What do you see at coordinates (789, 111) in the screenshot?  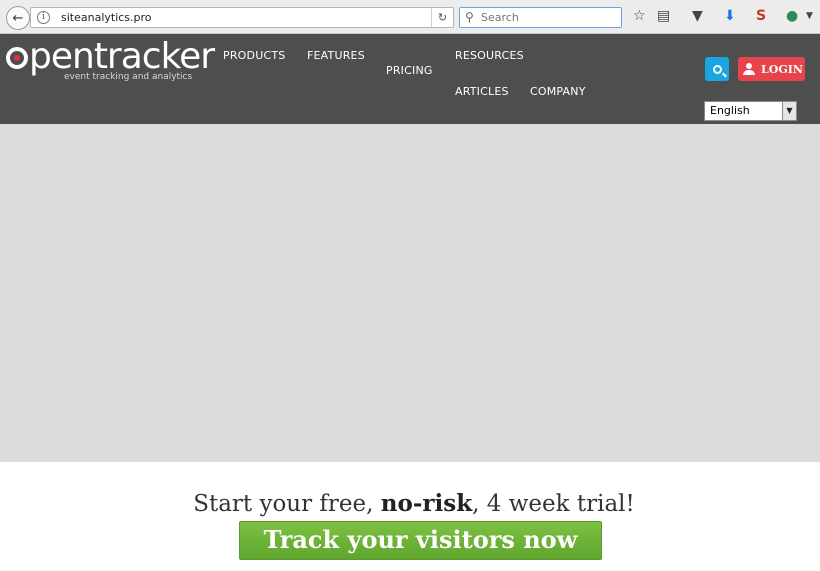 I see `chevron-down-icon: ▼` at bounding box center [789, 111].